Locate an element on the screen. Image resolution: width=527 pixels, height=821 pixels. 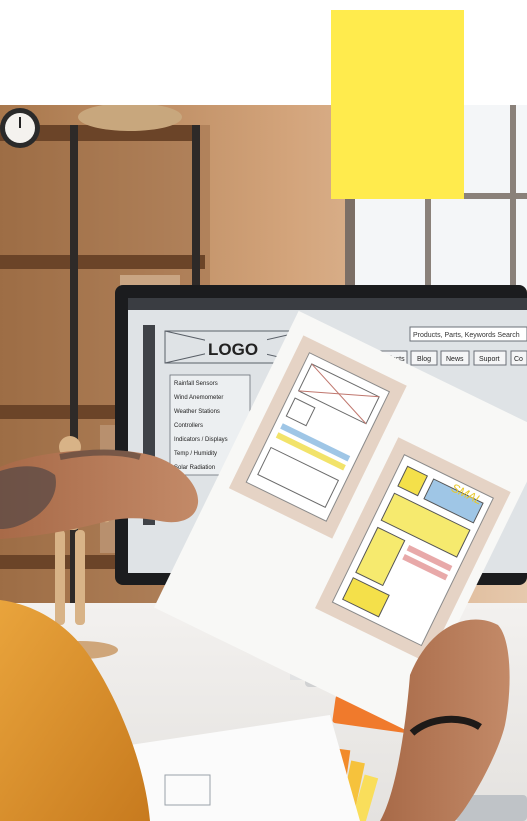
screen-nav-3: Suport is located at coordinates (489, 359).